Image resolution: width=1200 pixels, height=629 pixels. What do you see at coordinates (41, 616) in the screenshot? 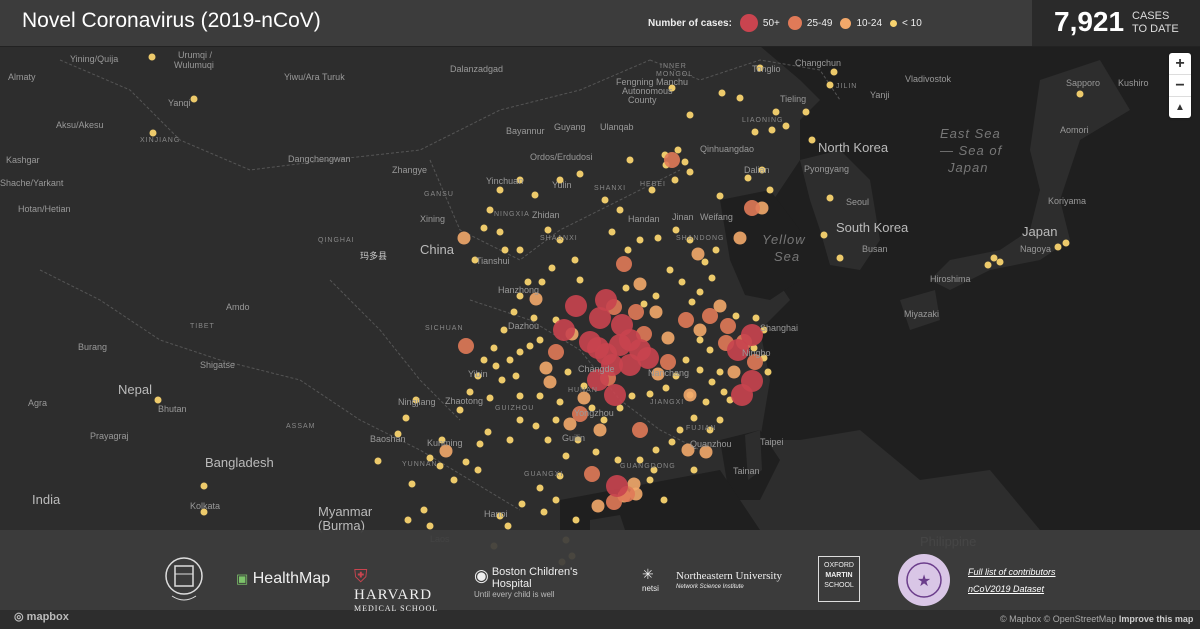
I see `mapbox-logo: ◎ mapbox` at bounding box center [41, 616].